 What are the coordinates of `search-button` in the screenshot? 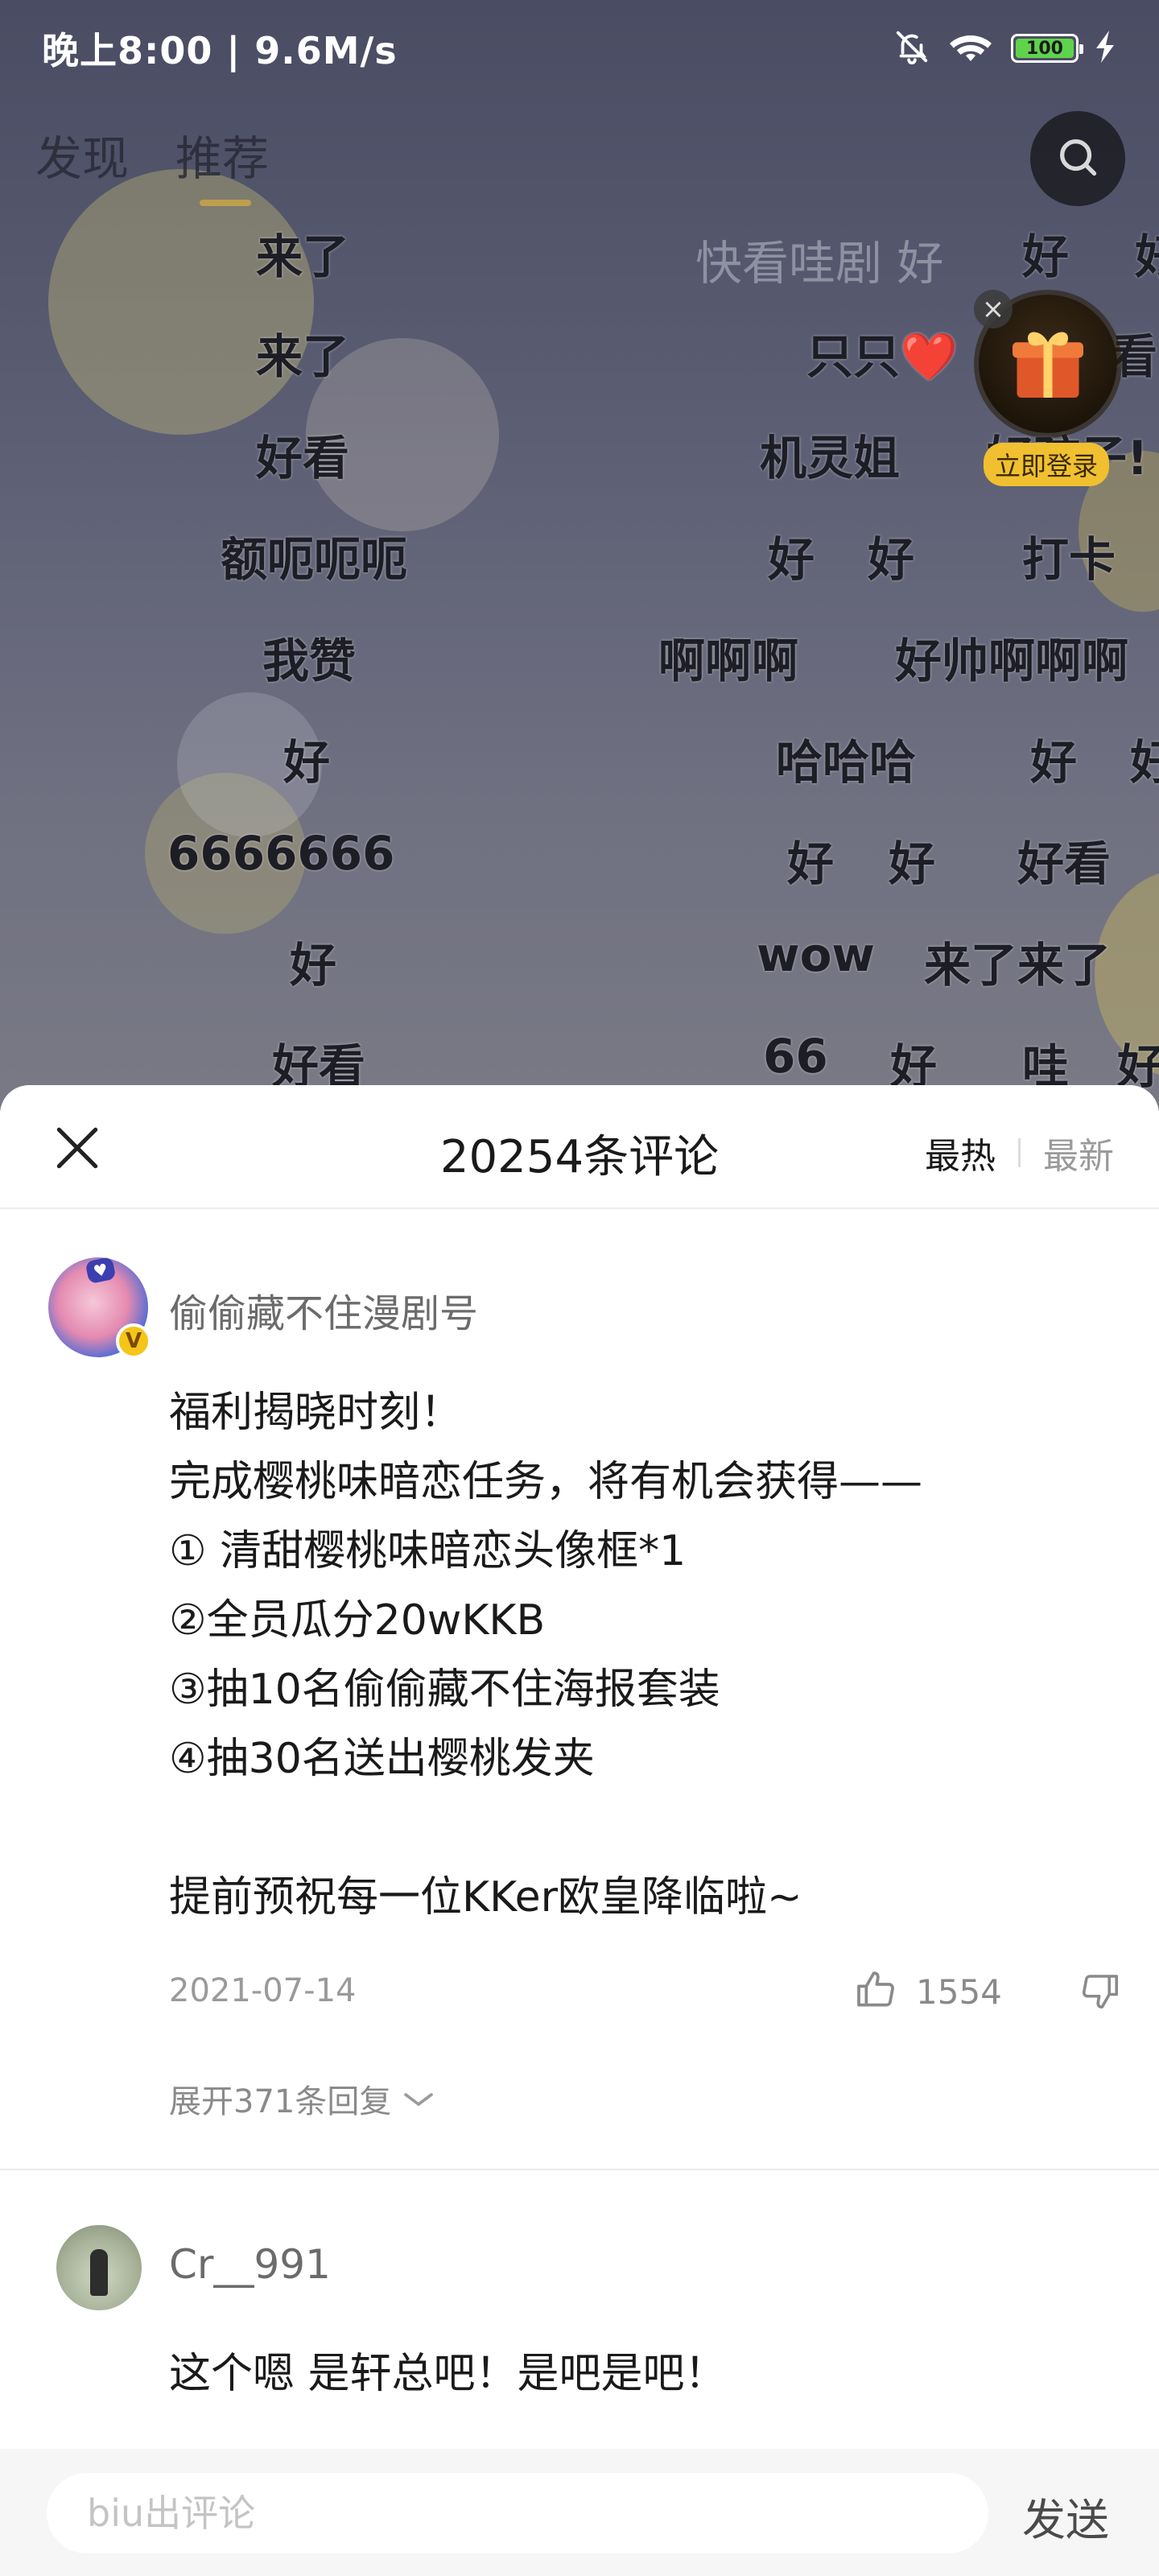 It's located at (1077, 158).